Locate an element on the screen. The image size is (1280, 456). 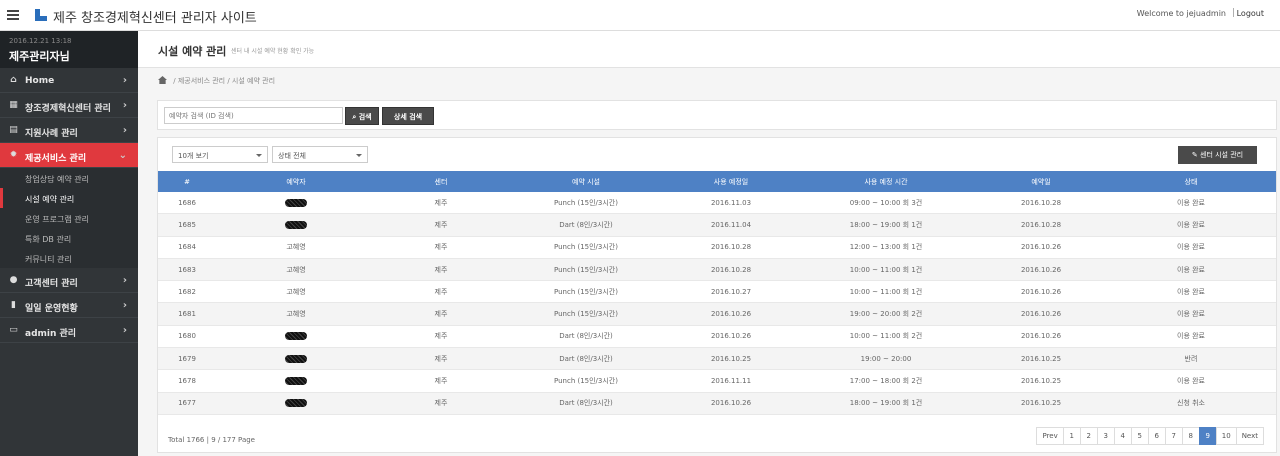
page-button-5: 5 is located at coordinates (1139, 436).